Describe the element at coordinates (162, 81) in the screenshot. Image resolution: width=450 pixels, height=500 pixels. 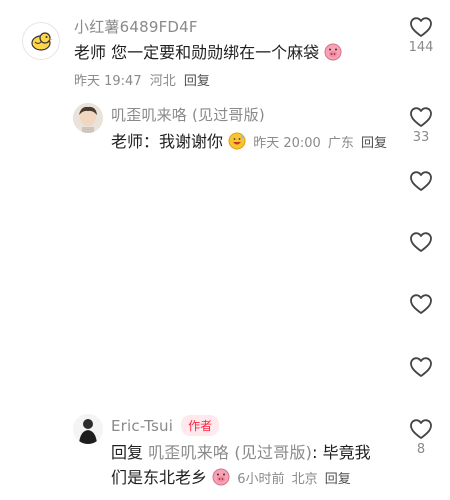
I see `comment-location: 河北` at that location.